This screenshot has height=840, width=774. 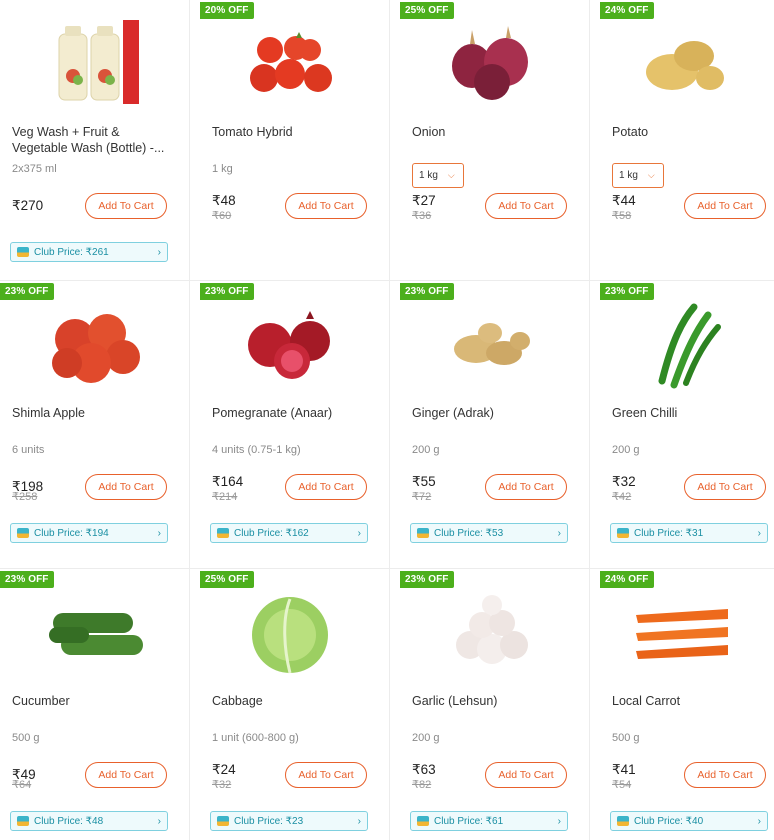 I want to click on club-price-link: Club Price: ₹31 ›, so click(x=689, y=533).